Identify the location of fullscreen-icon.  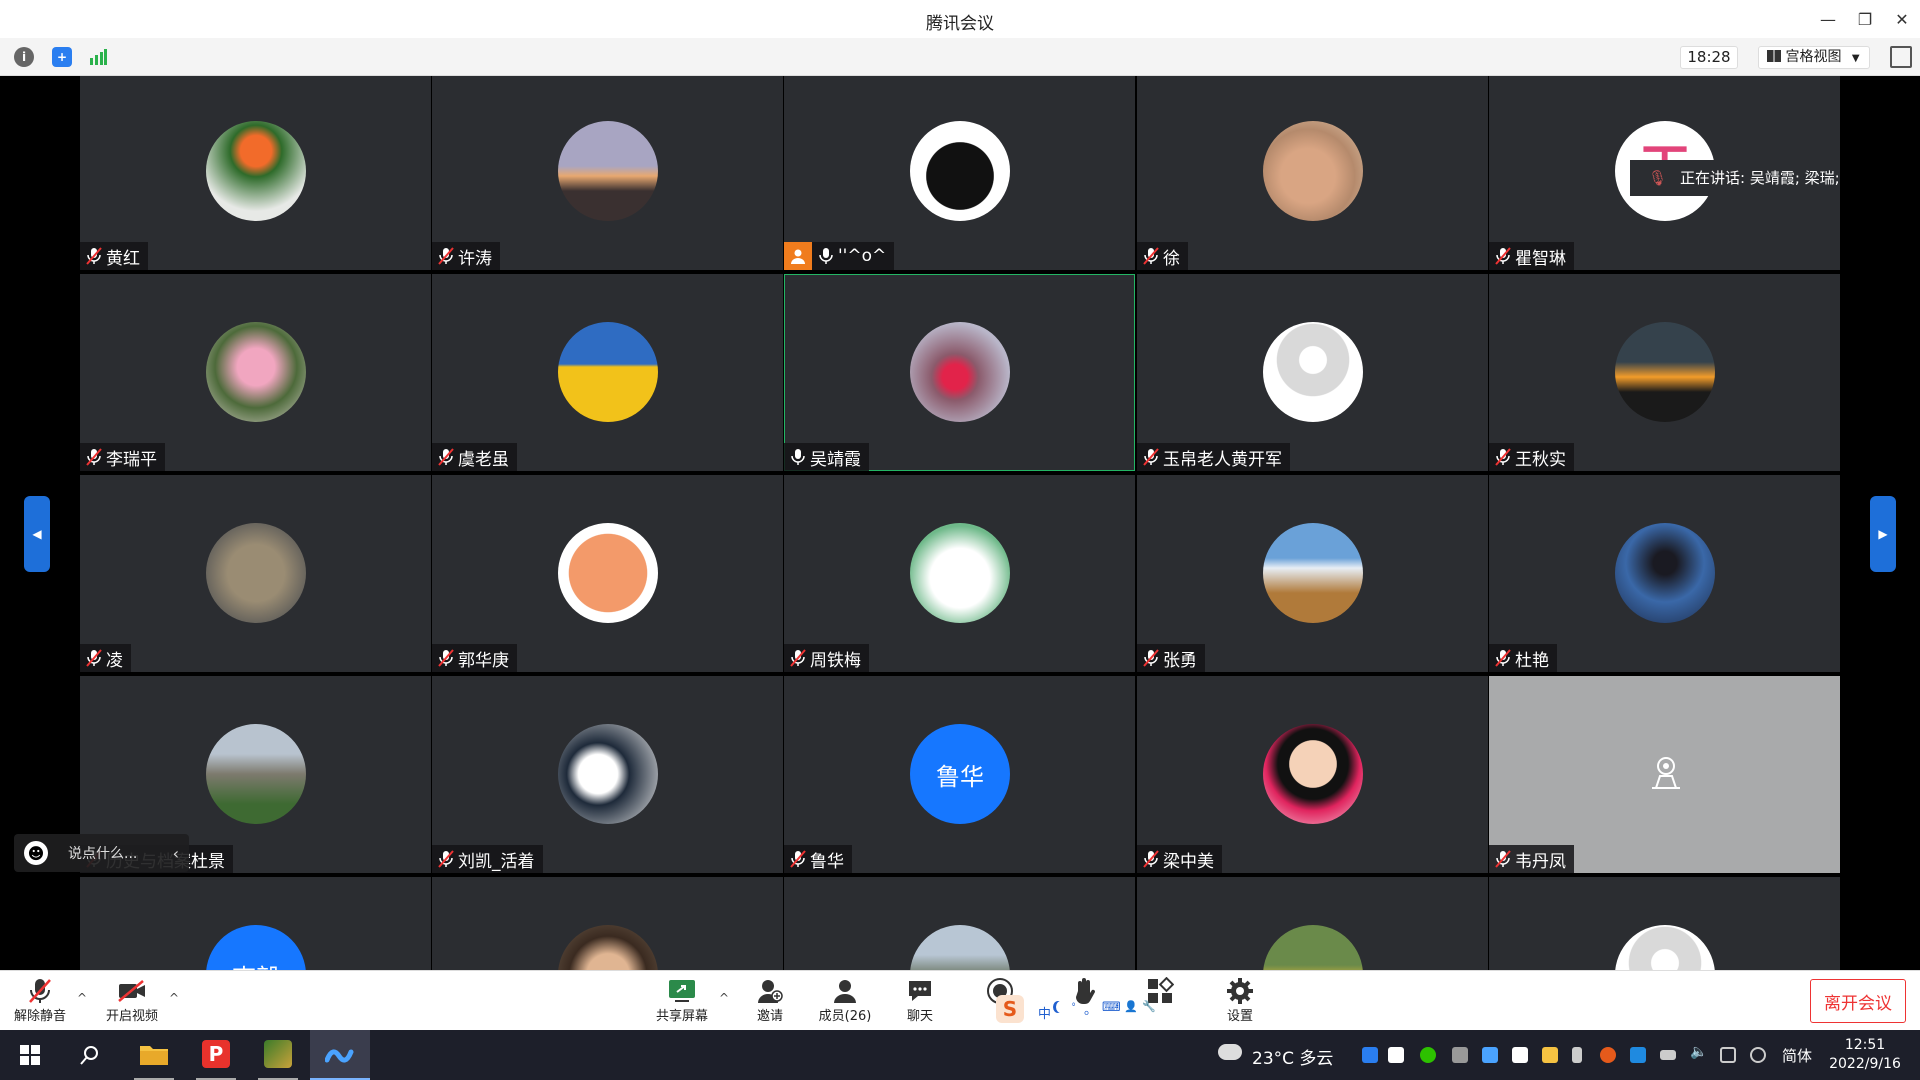
(1901, 57).